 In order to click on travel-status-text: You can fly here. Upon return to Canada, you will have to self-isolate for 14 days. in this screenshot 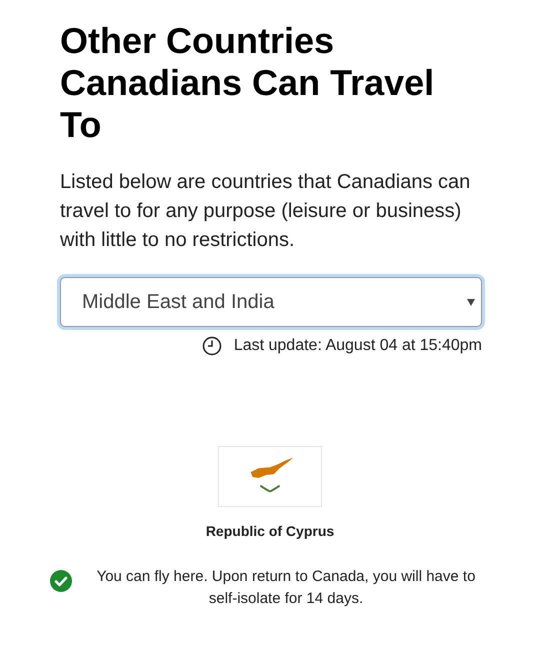, I will do `click(286, 588)`.